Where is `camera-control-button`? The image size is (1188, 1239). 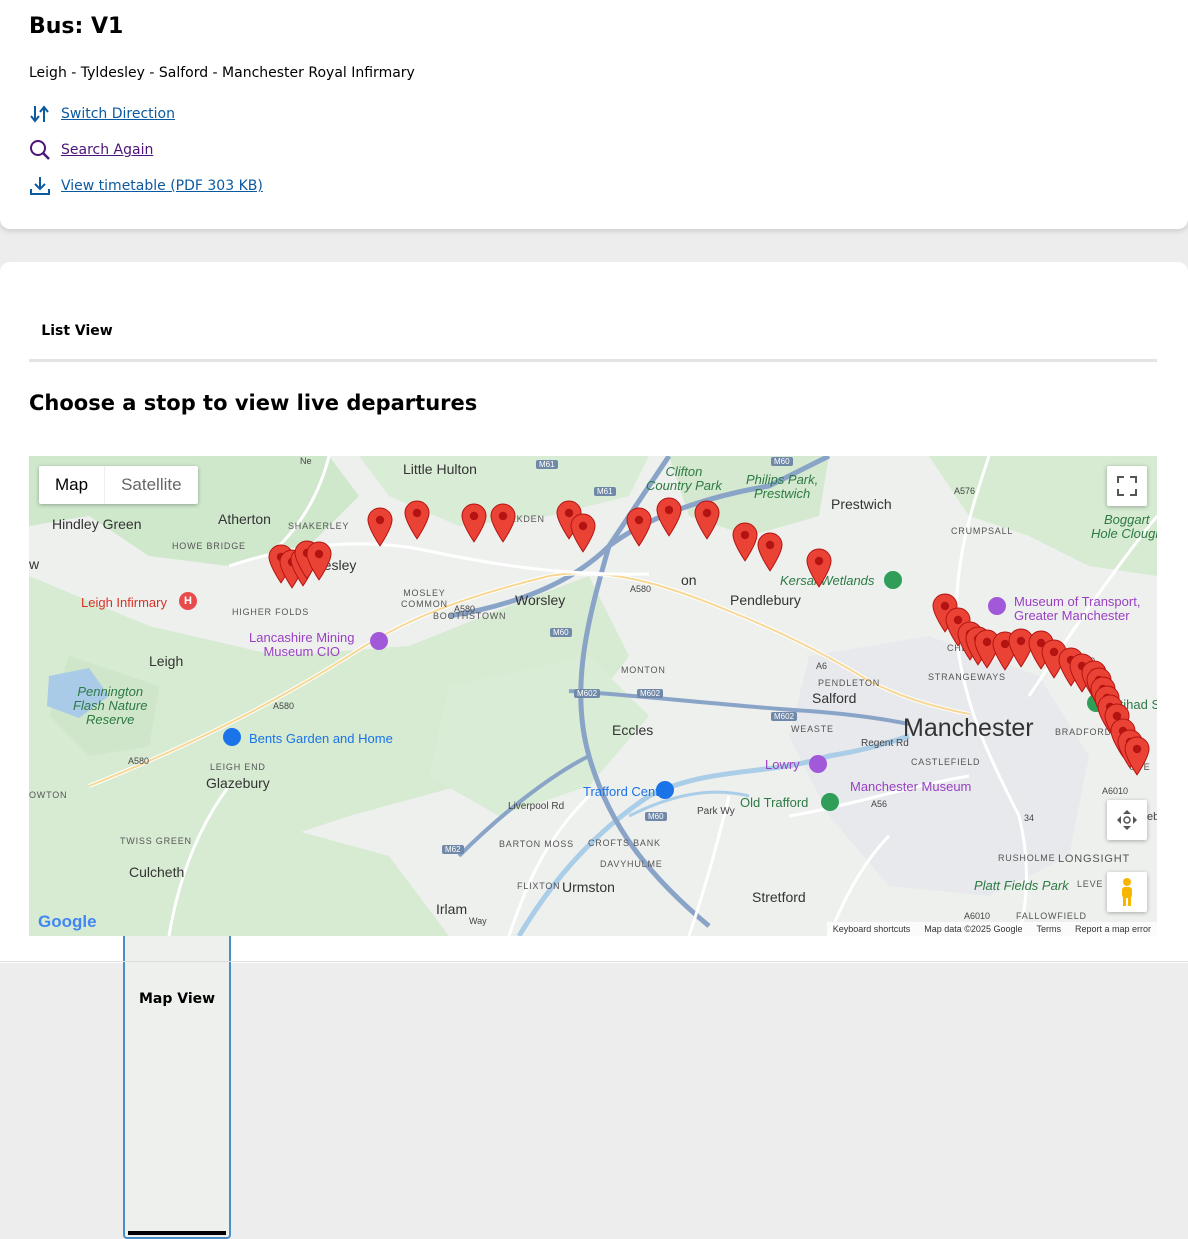
camera-control-button is located at coordinates (1127, 820).